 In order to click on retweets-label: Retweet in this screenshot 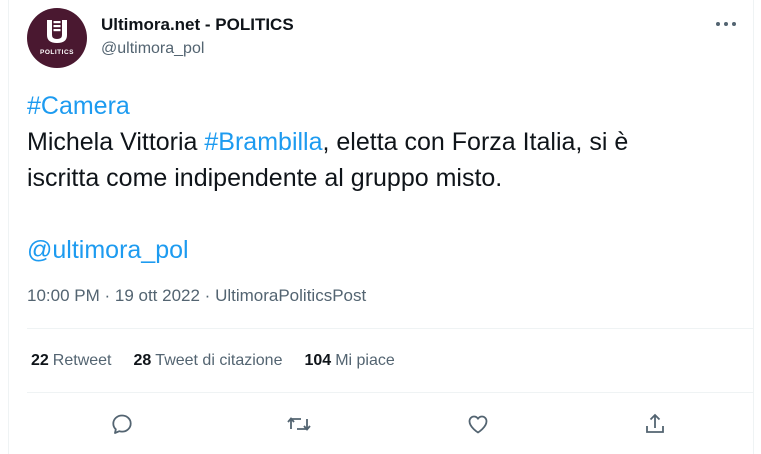, I will do `click(82, 360)`.